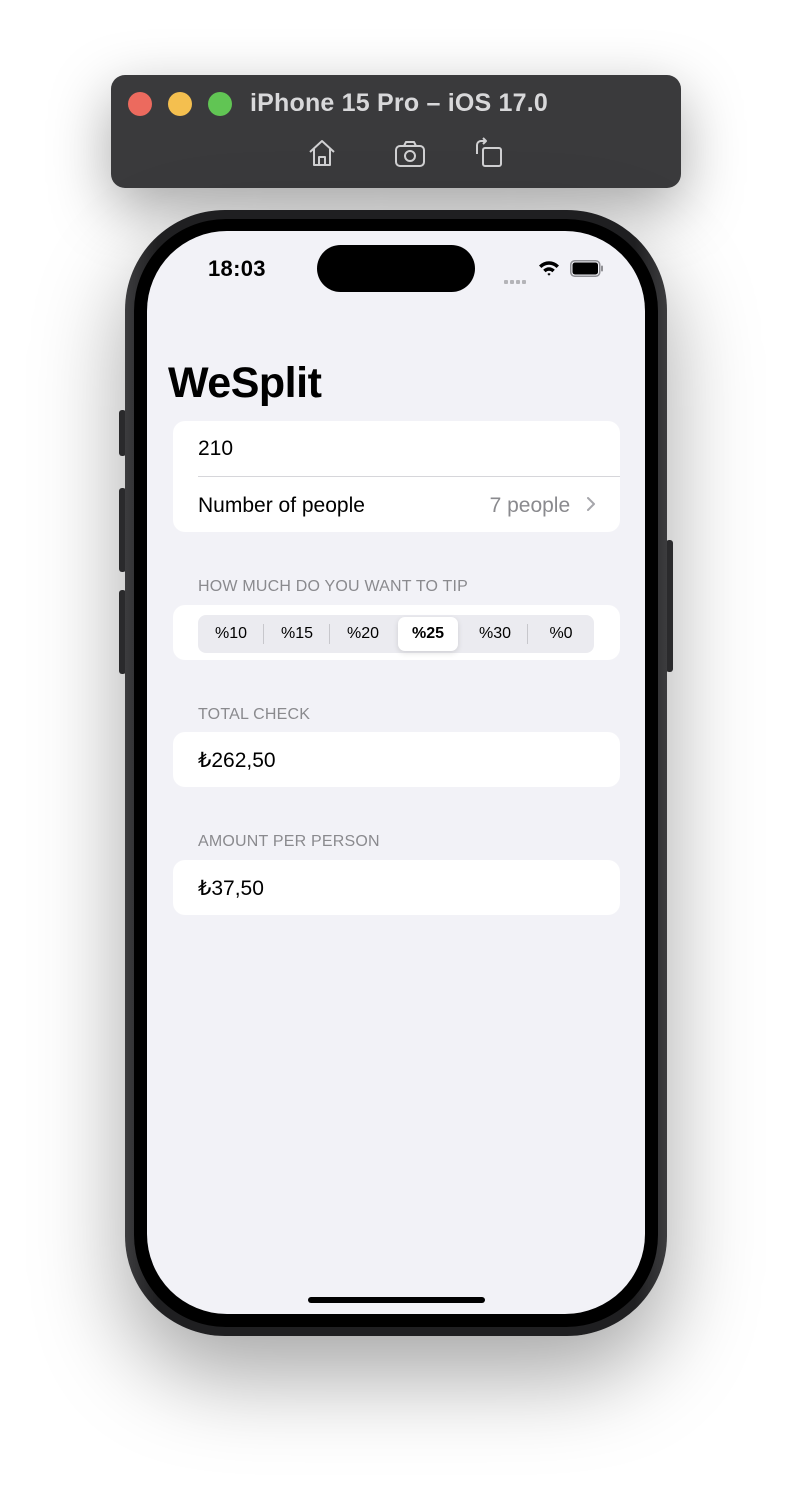 This screenshot has height=1486, width=792. I want to click on tip-option-15: %15, so click(297, 634).